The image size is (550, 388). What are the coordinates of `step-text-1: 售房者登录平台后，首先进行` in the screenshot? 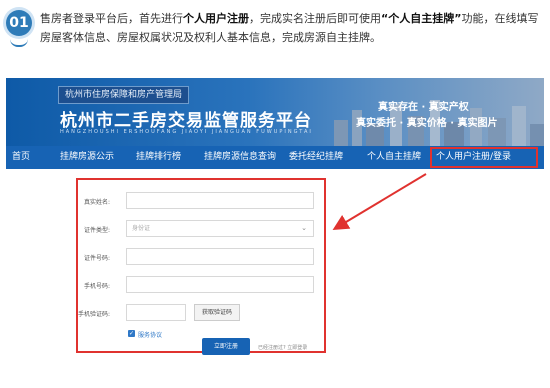 It's located at (111, 18).